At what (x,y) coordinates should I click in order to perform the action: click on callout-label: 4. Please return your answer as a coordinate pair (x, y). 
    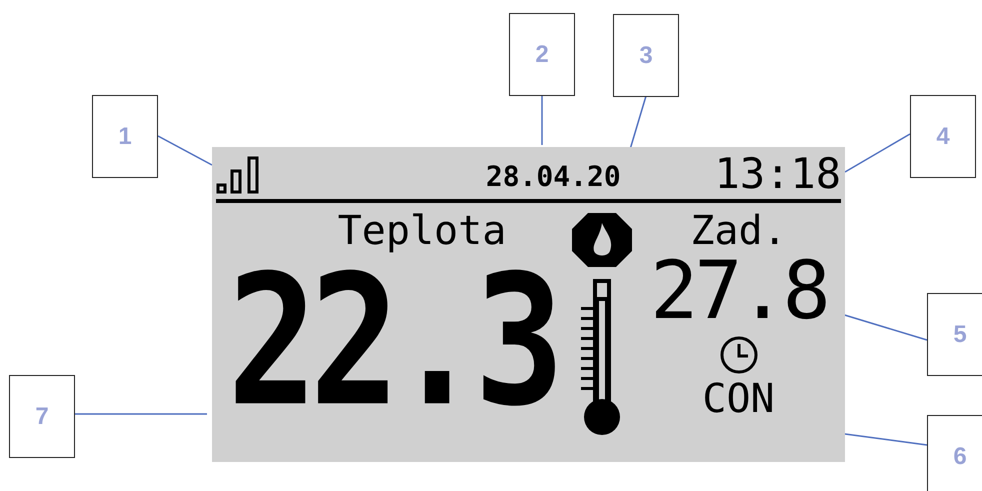
    Looking at the image, I should click on (943, 136).